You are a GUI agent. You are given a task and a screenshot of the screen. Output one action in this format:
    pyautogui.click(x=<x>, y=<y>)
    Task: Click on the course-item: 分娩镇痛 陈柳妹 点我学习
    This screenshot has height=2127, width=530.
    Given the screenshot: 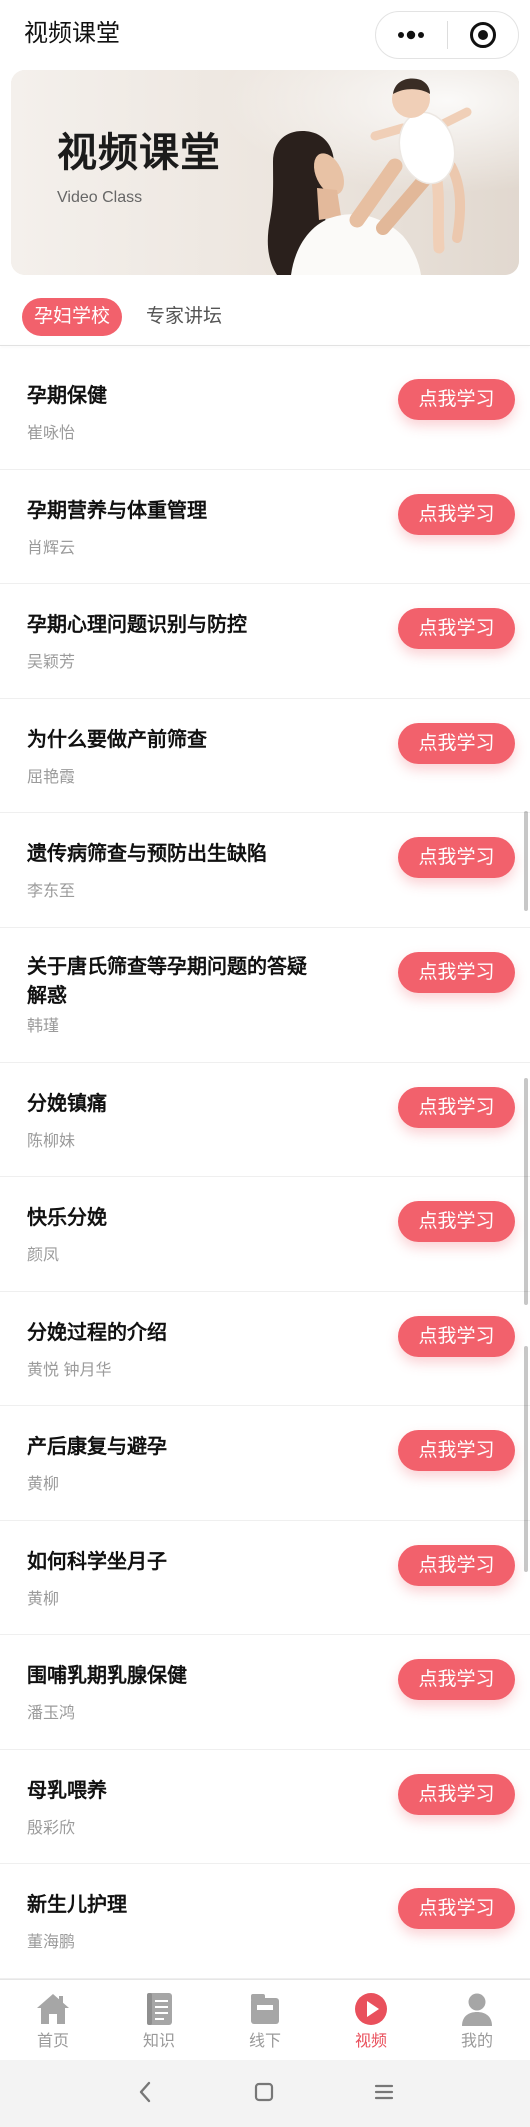 What is the action you would take?
    pyautogui.click(x=265, y=1120)
    